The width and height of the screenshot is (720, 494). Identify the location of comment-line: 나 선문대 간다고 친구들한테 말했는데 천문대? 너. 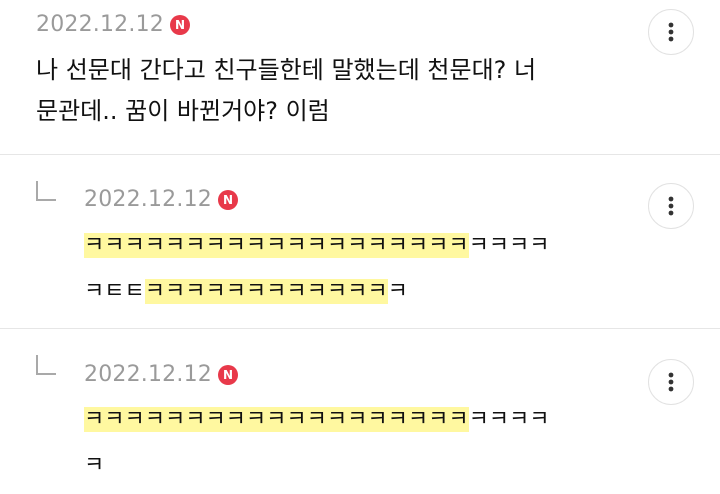
(286, 70).